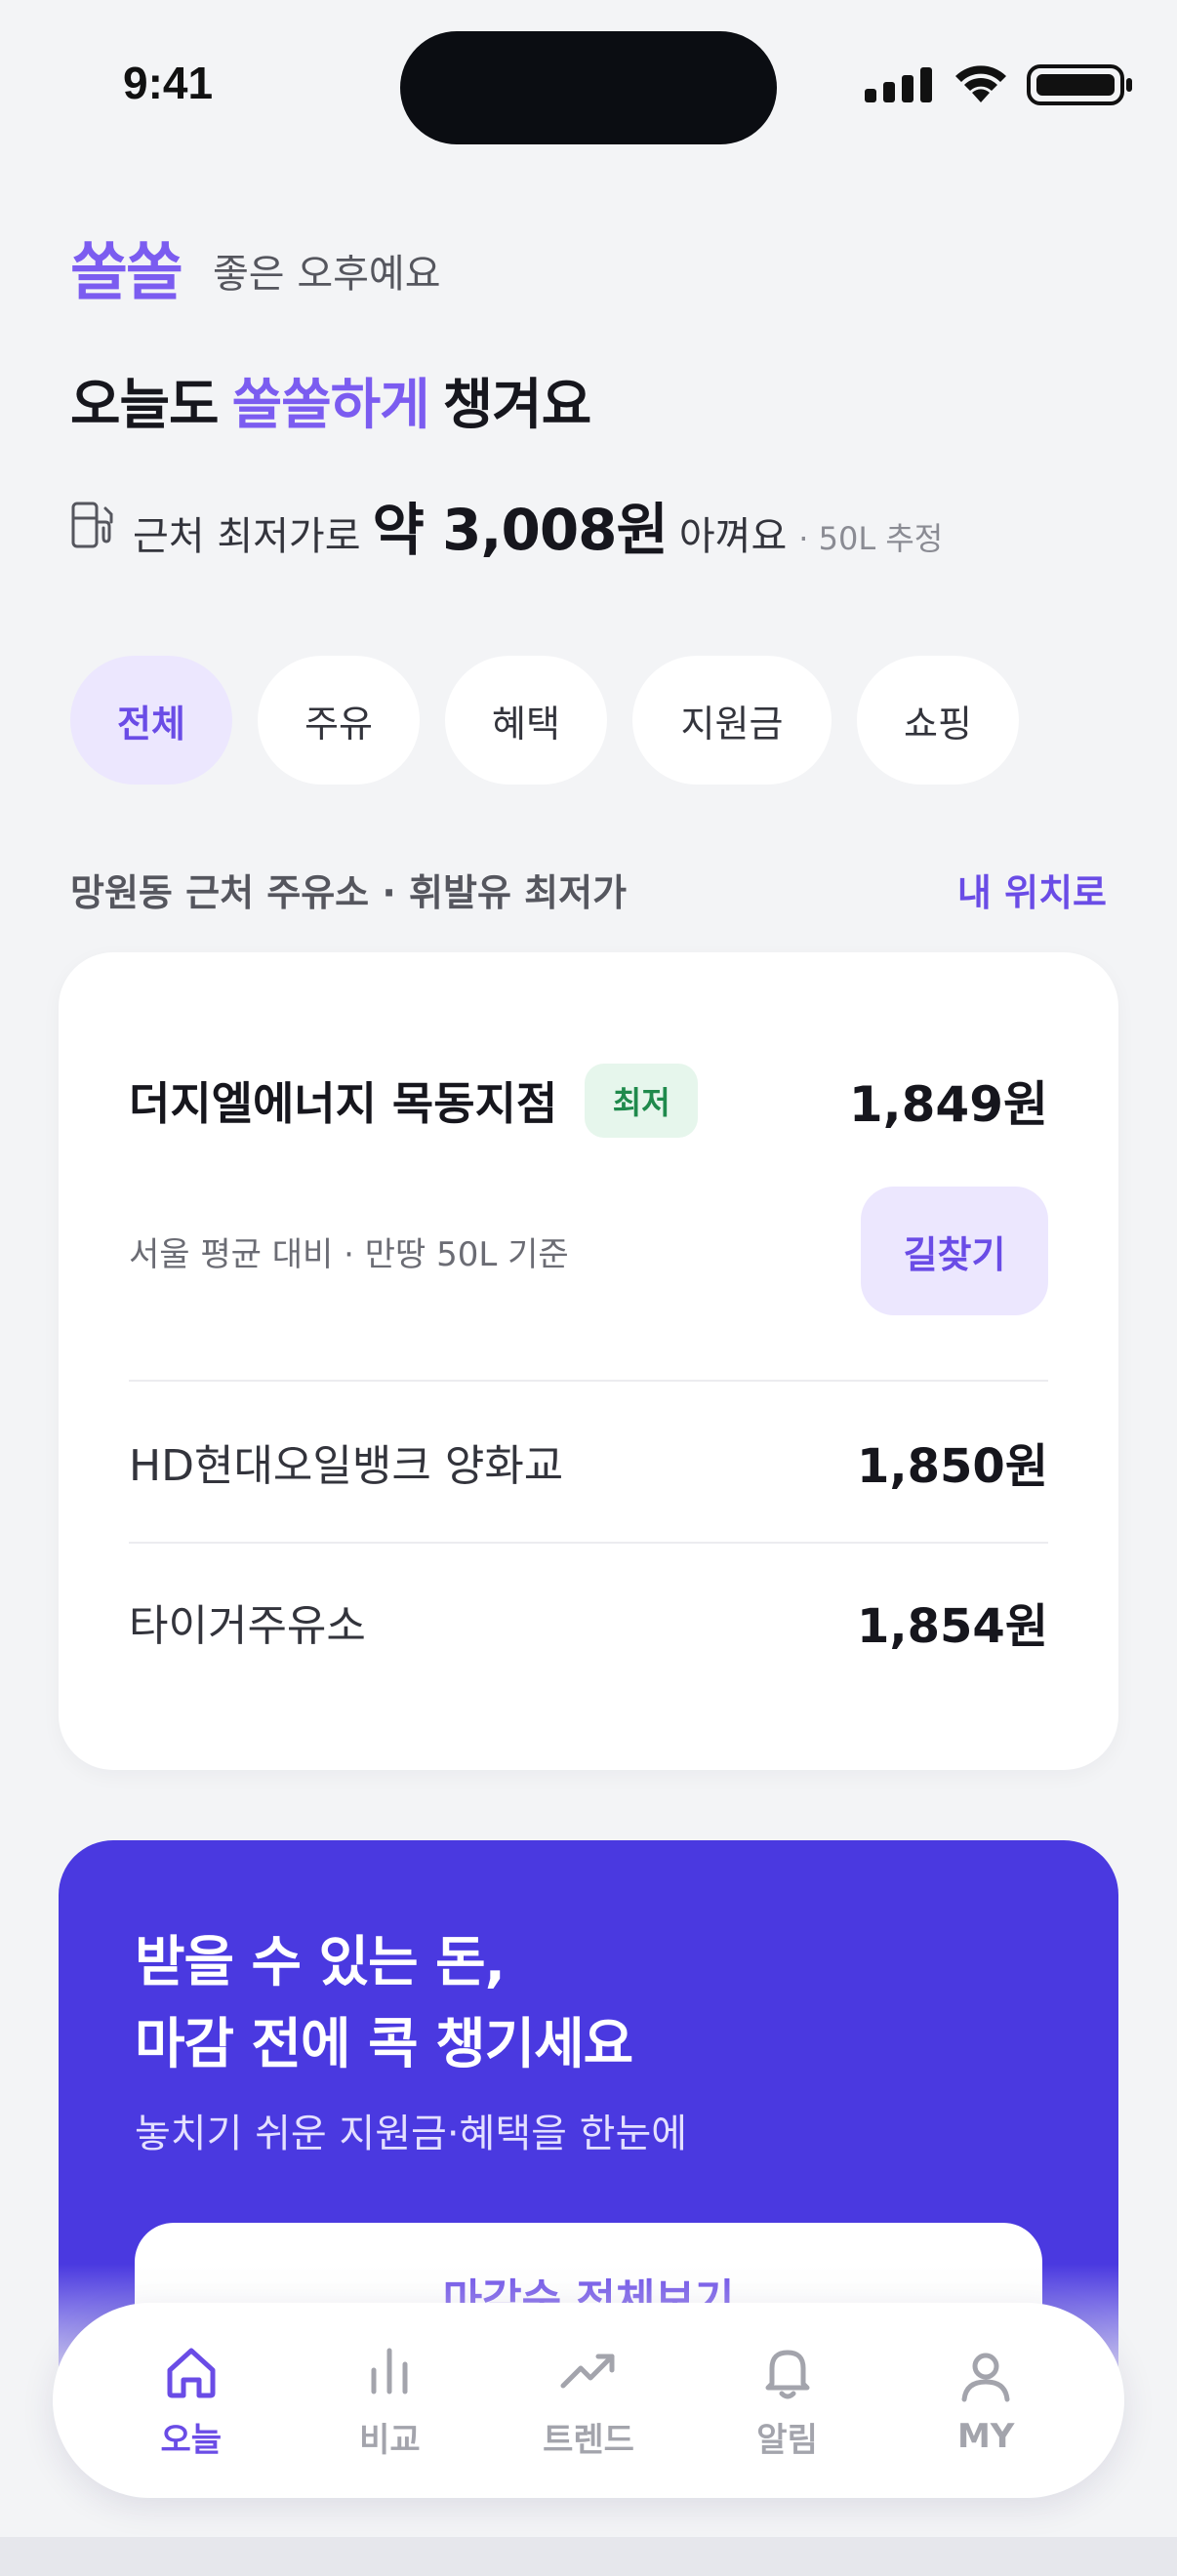  Describe the element at coordinates (92, 525) in the screenshot. I see `fuel-pump-icon` at that location.